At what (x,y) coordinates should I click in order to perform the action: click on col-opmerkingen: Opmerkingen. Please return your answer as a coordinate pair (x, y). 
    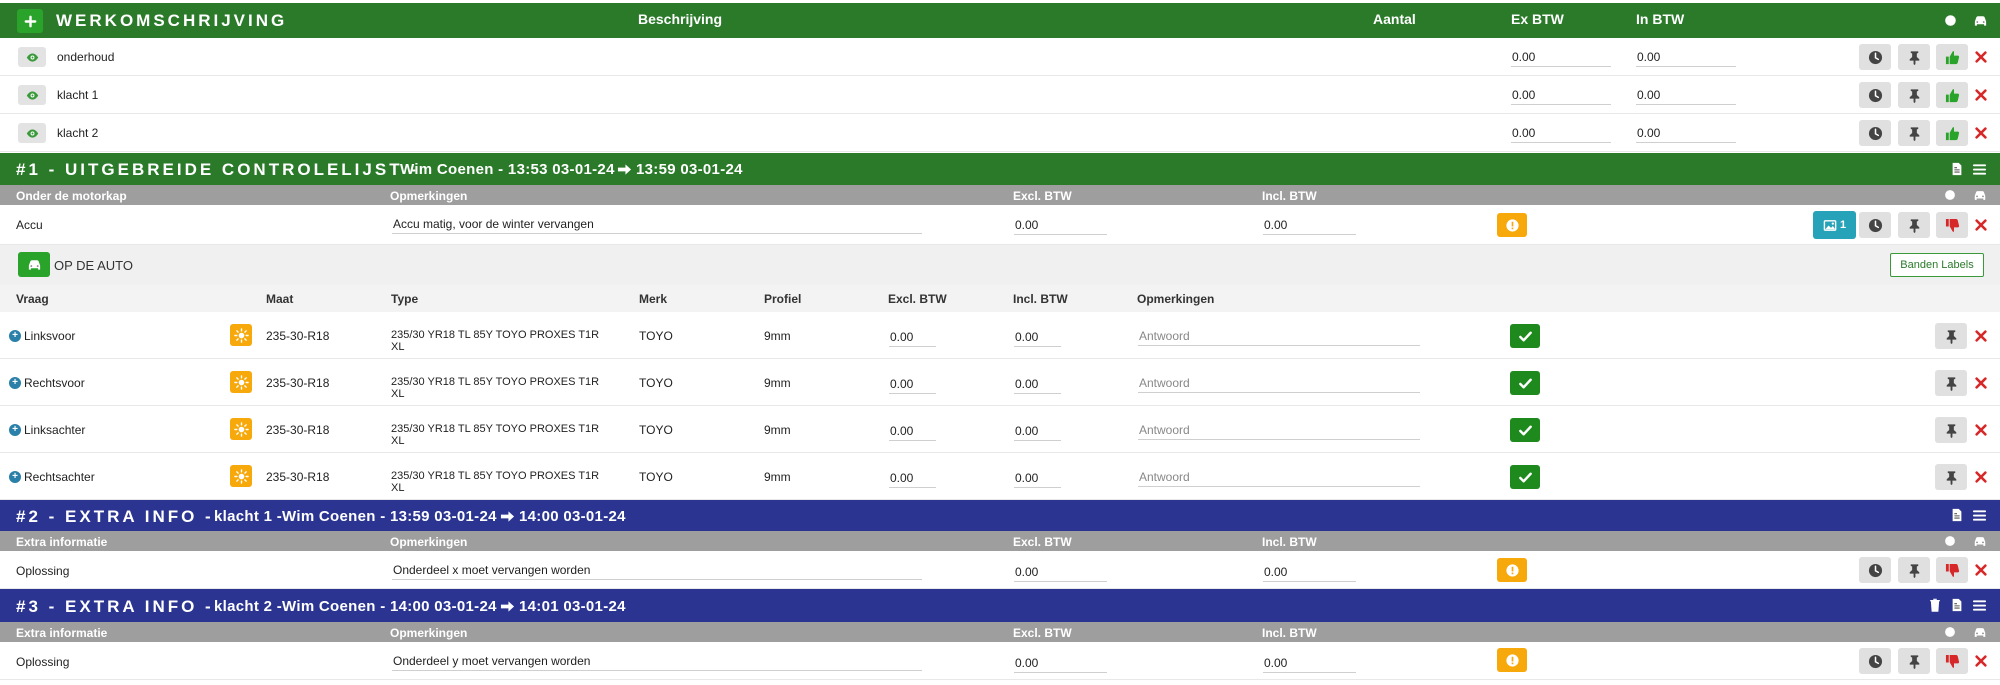
    Looking at the image, I should click on (429, 633).